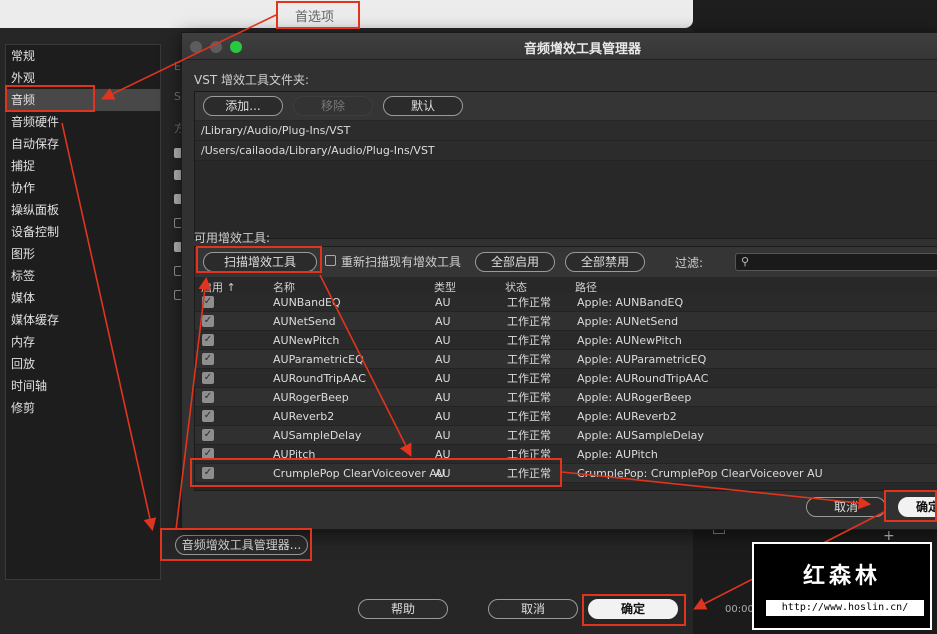  Describe the element at coordinates (566, 340) in the screenshot. I see `table-row: ✓ AUNewPitch AU 工作正常 Apple: AUNewPitch` at that location.